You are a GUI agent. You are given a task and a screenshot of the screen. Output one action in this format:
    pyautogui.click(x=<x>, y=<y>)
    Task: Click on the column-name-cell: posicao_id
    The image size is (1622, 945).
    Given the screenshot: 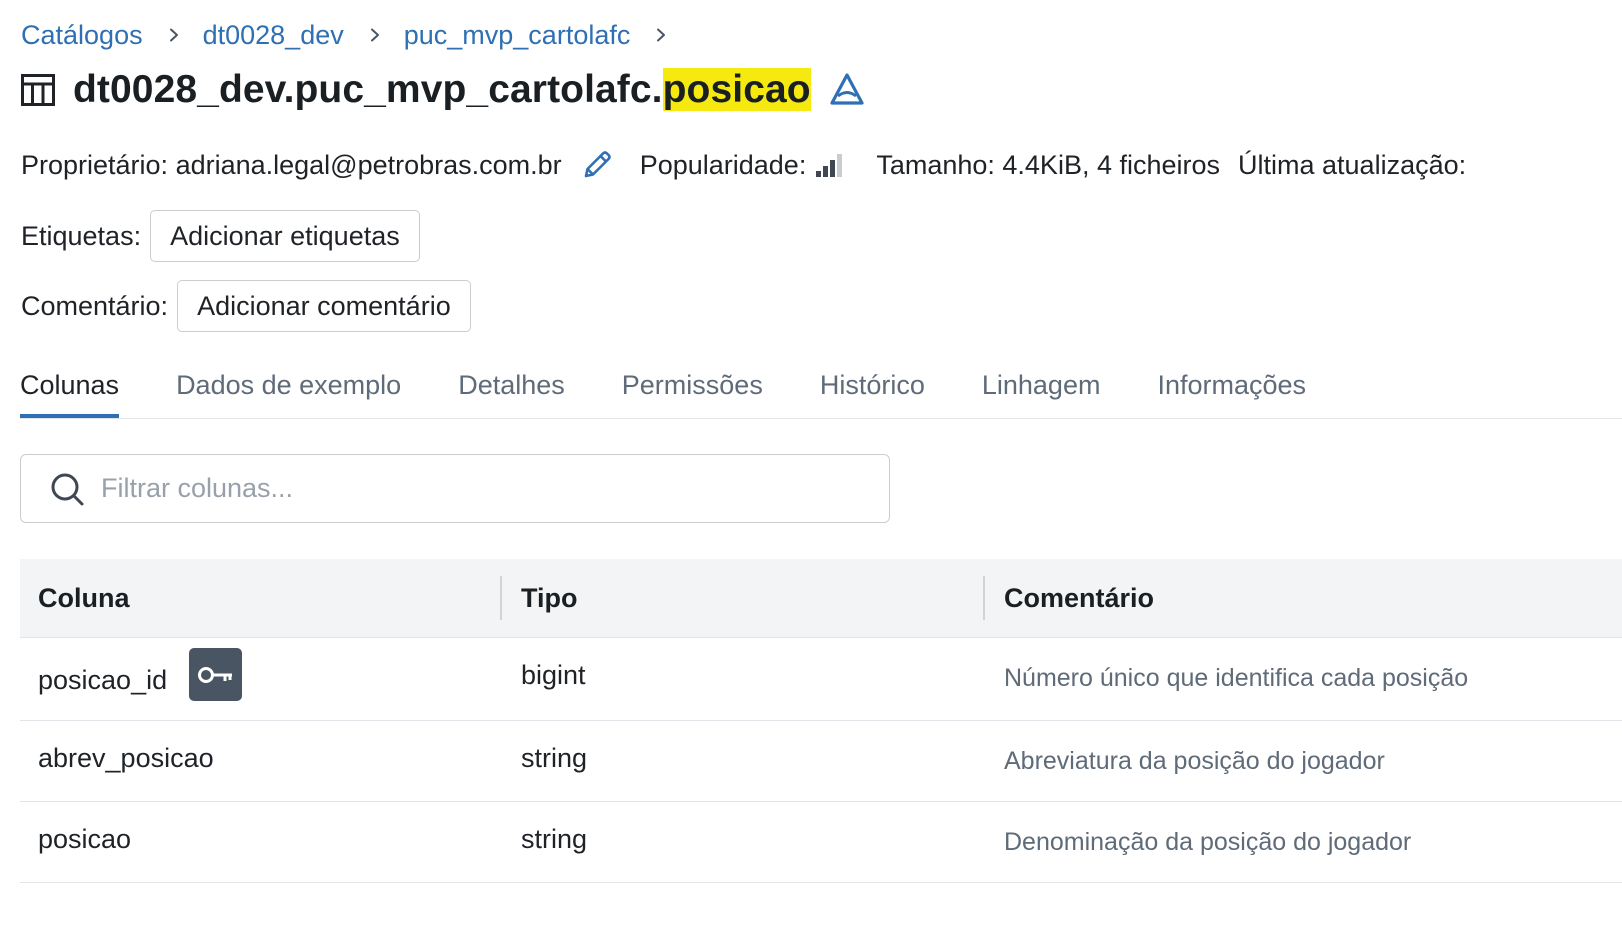 What is the action you would take?
    pyautogui.click(x=140, y=674)
    